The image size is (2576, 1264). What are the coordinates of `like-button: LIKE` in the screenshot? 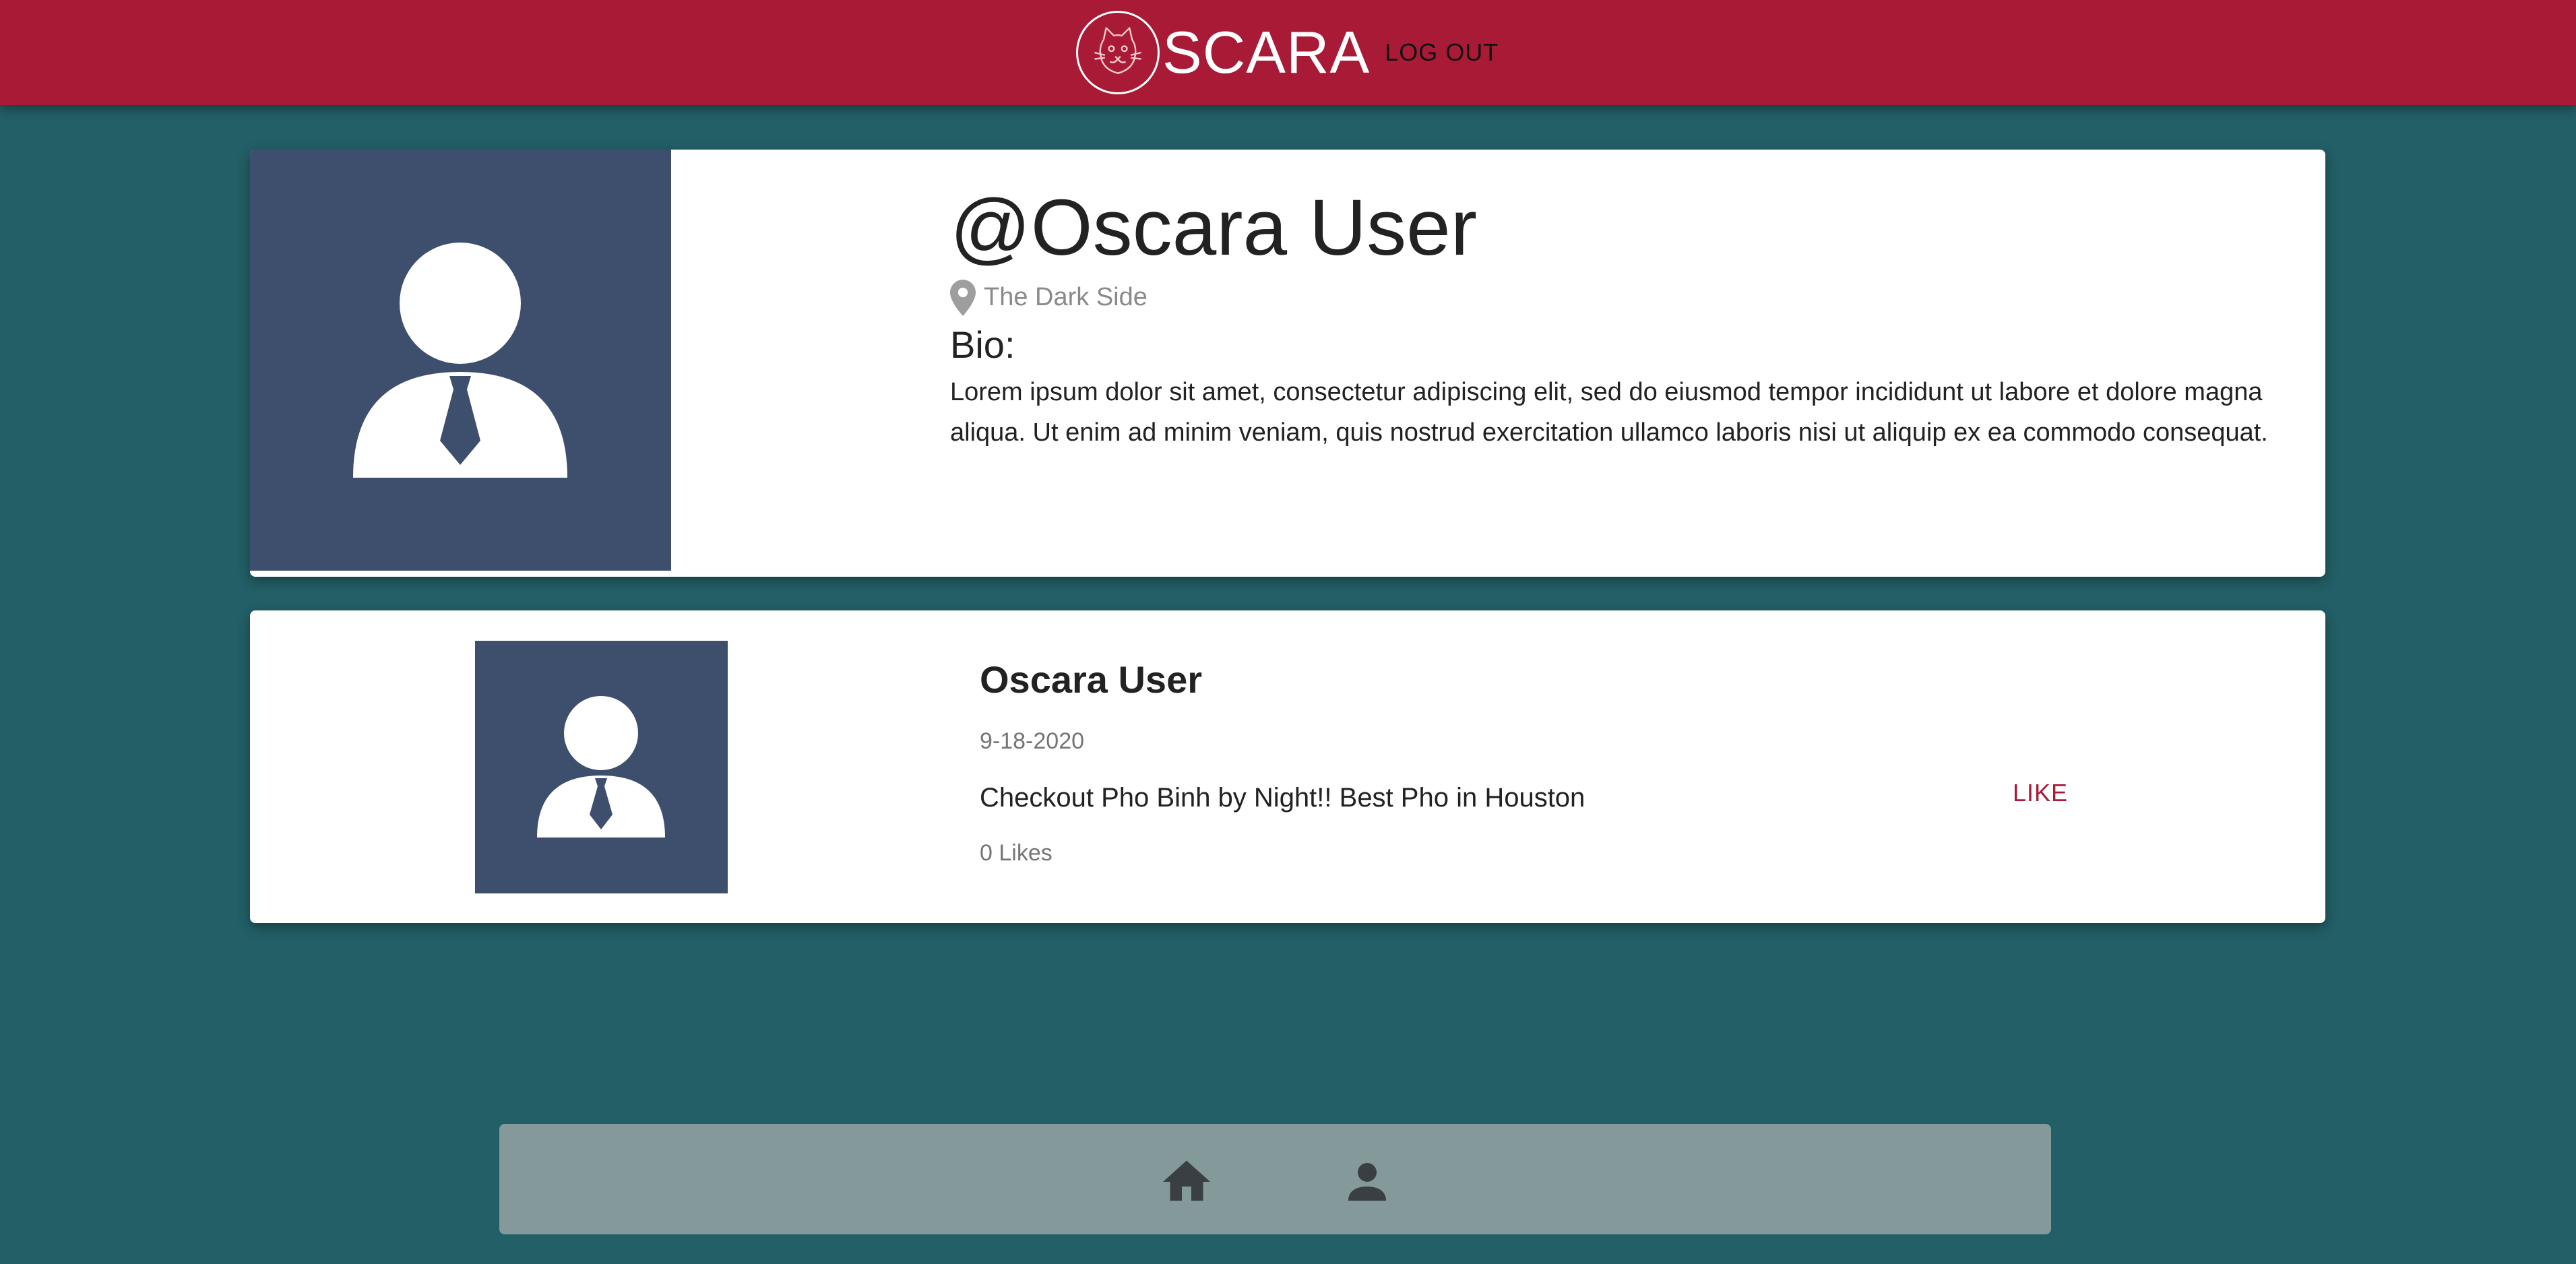 It's located at (2040, 793).